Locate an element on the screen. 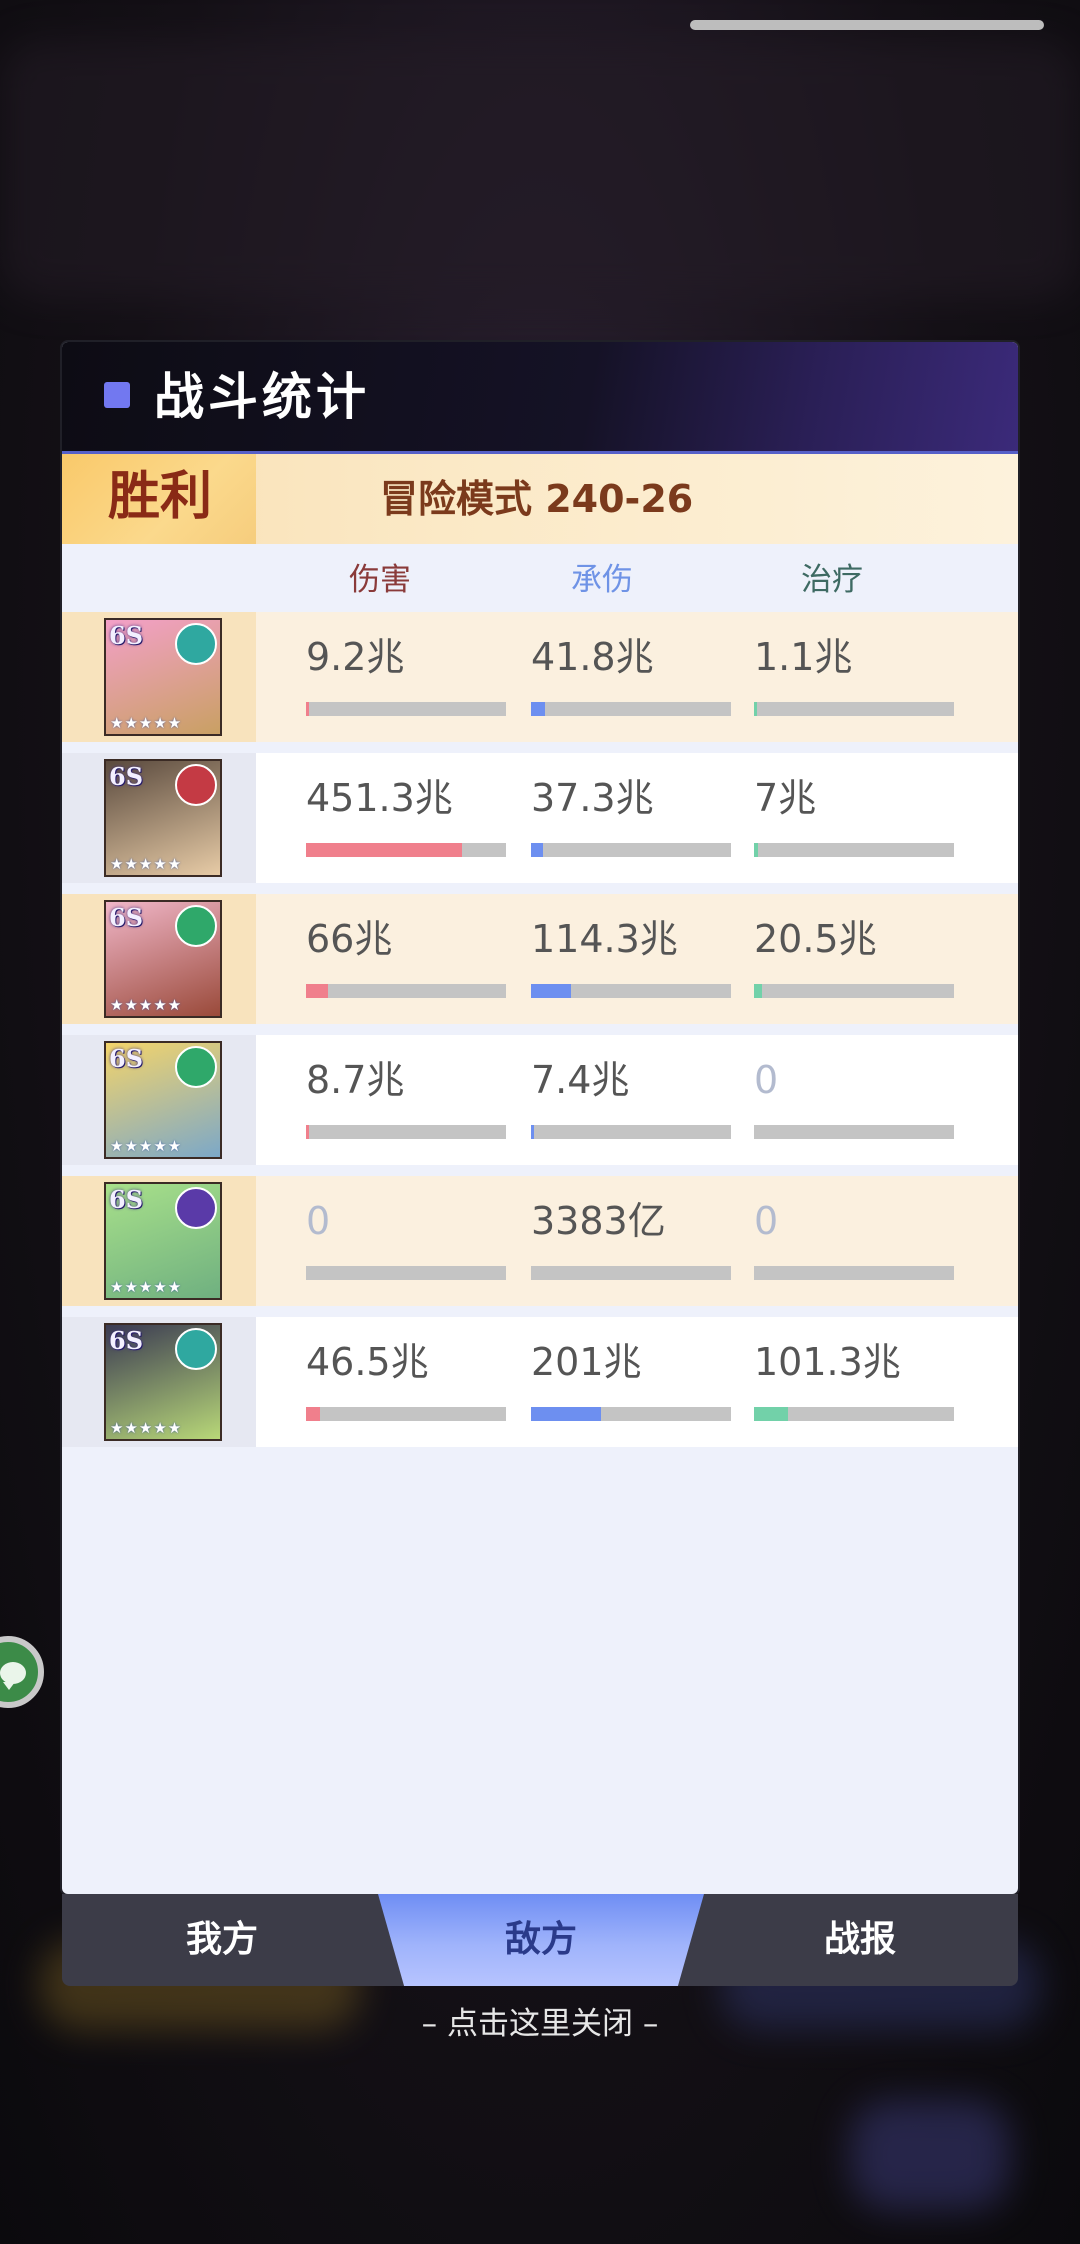 This screenshot has height=2244, width=1080. damage-value: 46.5兆 is located at coordinates (367, 1362).